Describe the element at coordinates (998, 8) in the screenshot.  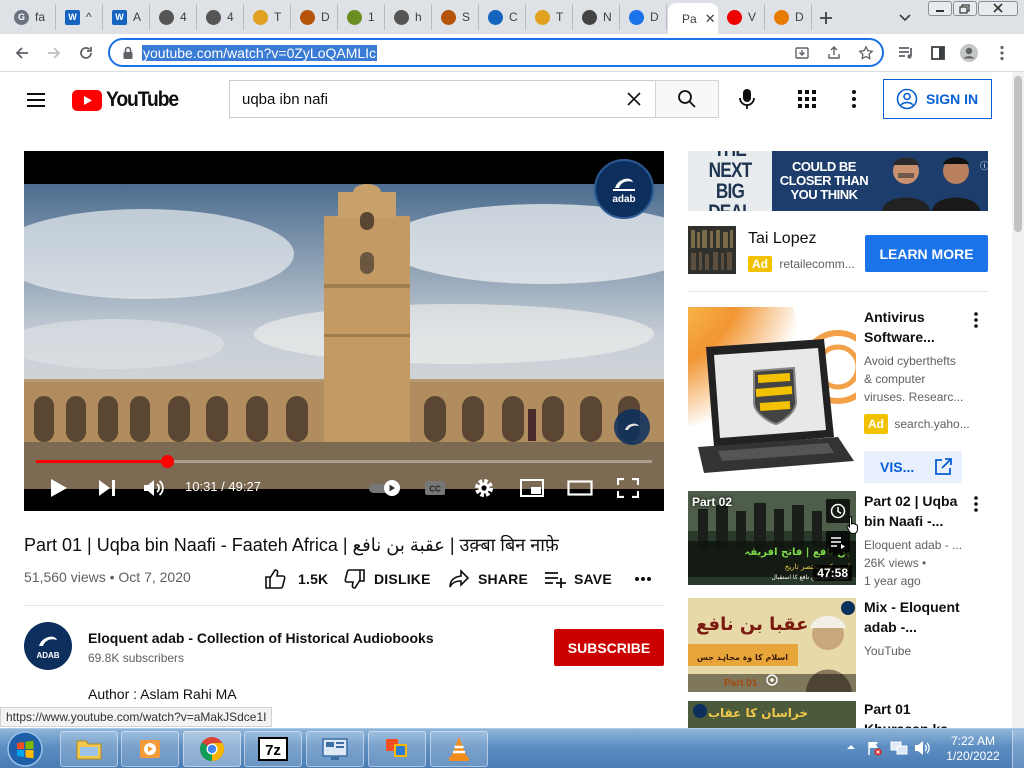
I see `window-close-button` at that location.